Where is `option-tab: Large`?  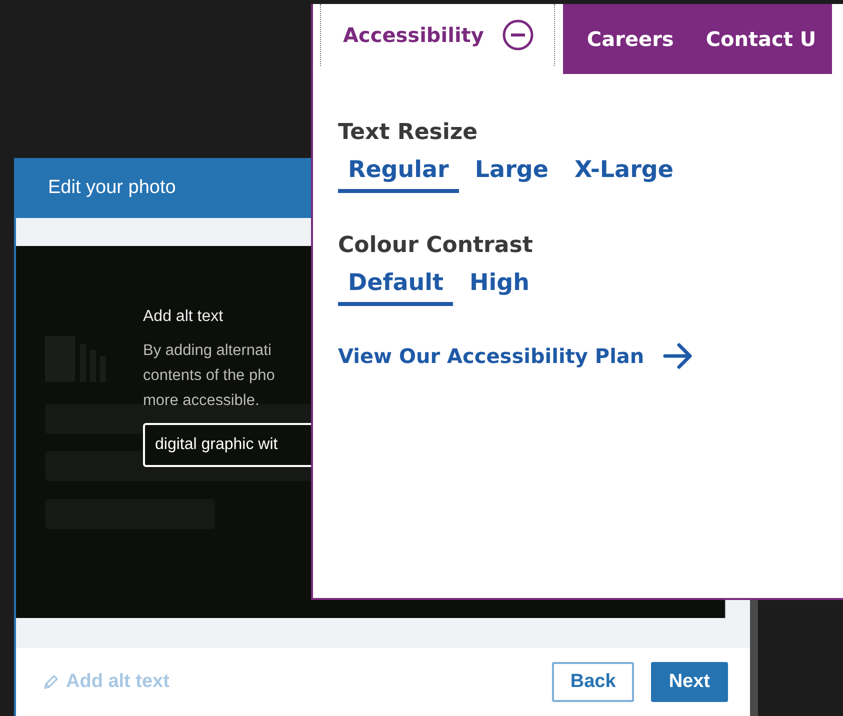 option-tab: Large is located at coordinates (511, 174).